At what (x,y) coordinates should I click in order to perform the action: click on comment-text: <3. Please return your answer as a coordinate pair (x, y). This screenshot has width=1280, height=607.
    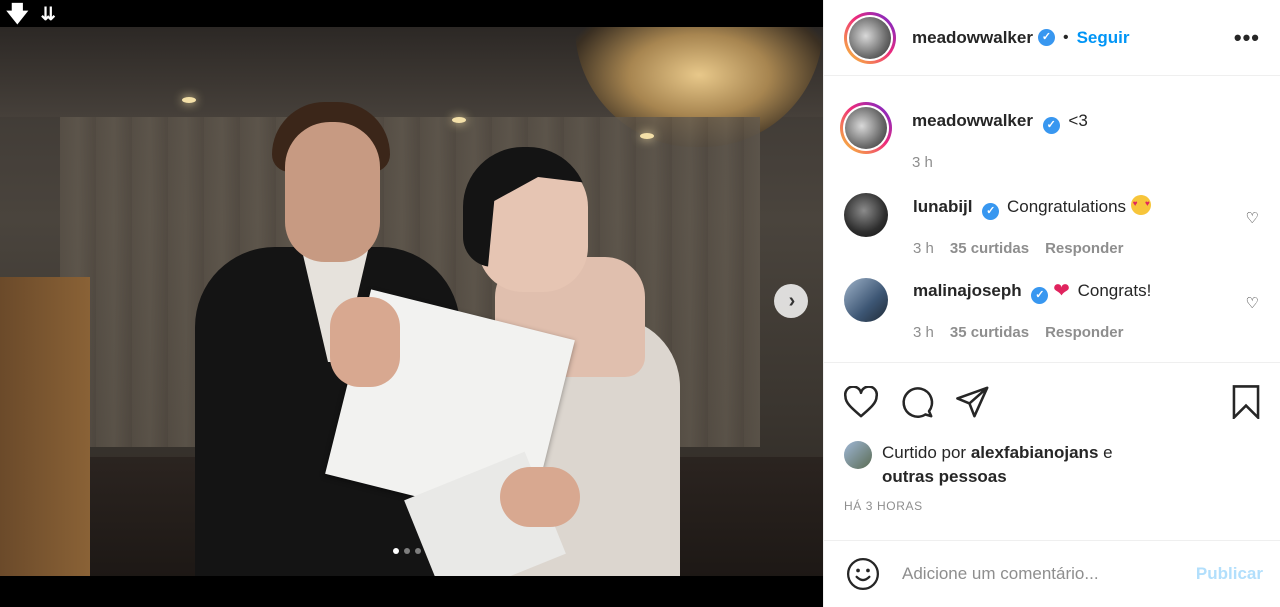
    Looking at the image, I should click on (1078, 120).